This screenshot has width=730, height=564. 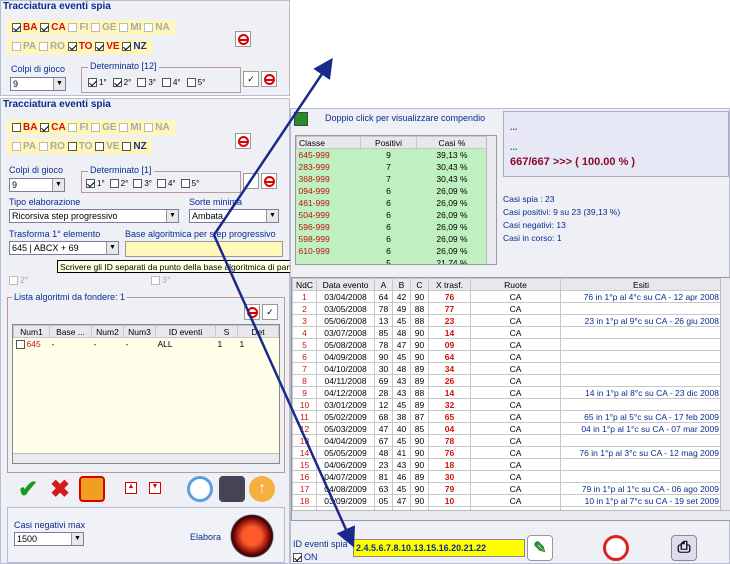 I want to click on arrow-to-input, so click(x=283, y=391).